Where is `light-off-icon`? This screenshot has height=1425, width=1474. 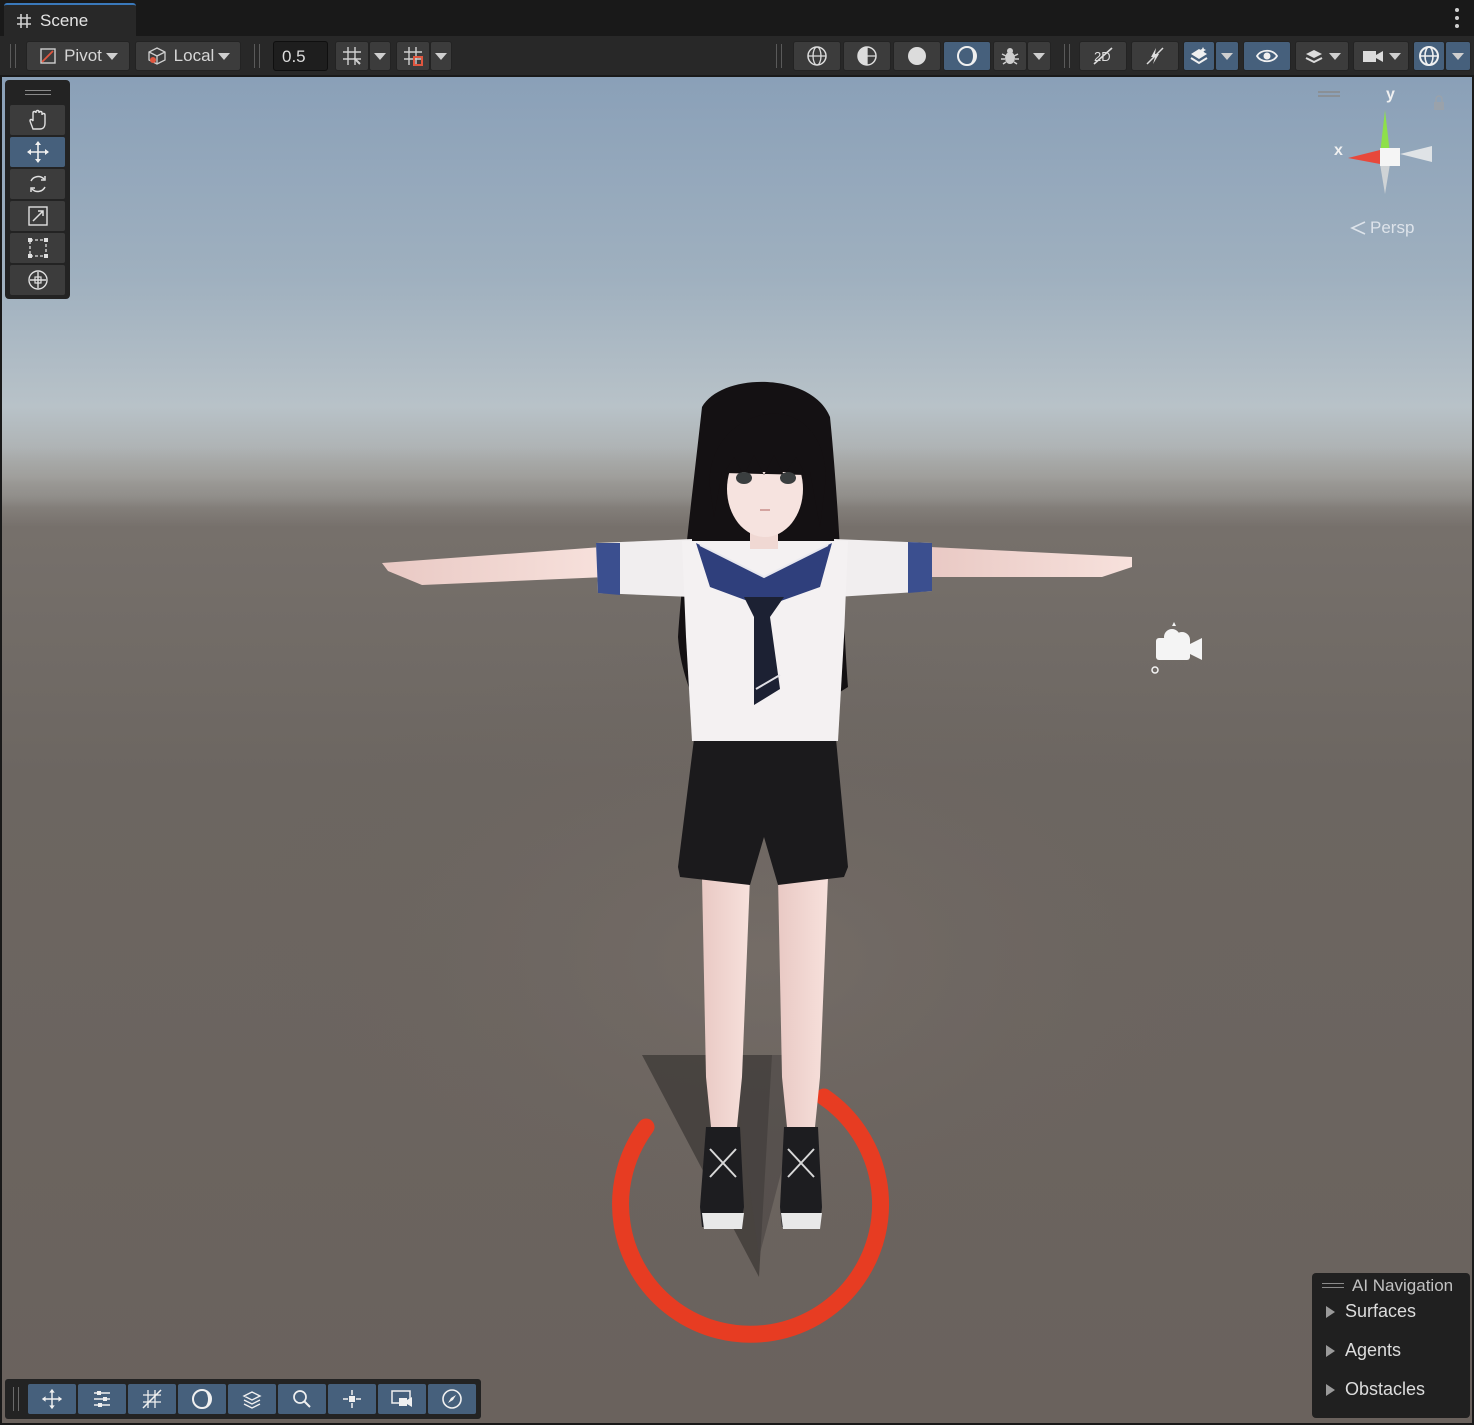
light-off-icon is located at coordinates (1155, 56).